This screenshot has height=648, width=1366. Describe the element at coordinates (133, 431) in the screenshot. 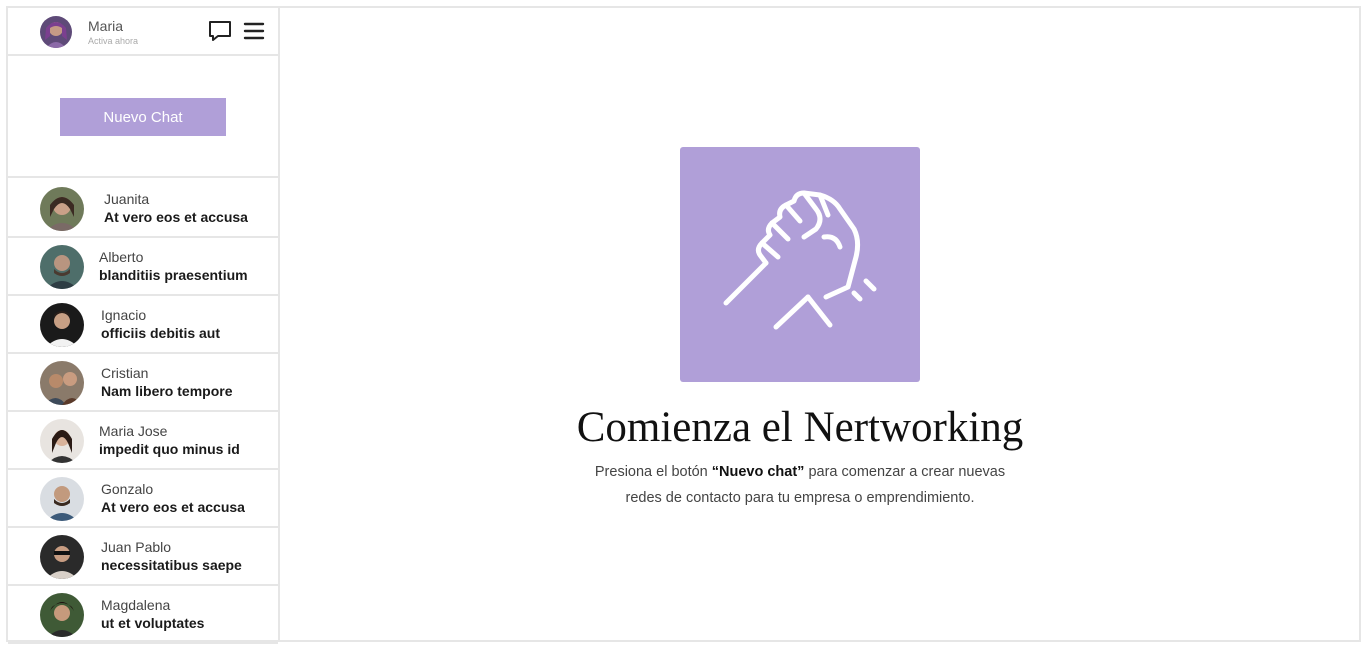

I see `chat-contact-name: Maria Jose` at that location.